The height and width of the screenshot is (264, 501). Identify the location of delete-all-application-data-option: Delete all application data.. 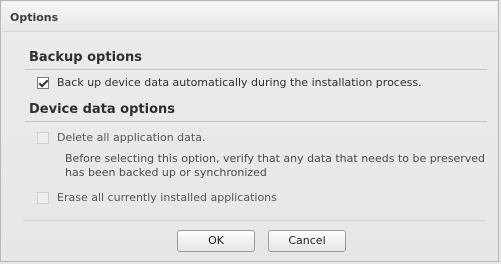
(121, 138).